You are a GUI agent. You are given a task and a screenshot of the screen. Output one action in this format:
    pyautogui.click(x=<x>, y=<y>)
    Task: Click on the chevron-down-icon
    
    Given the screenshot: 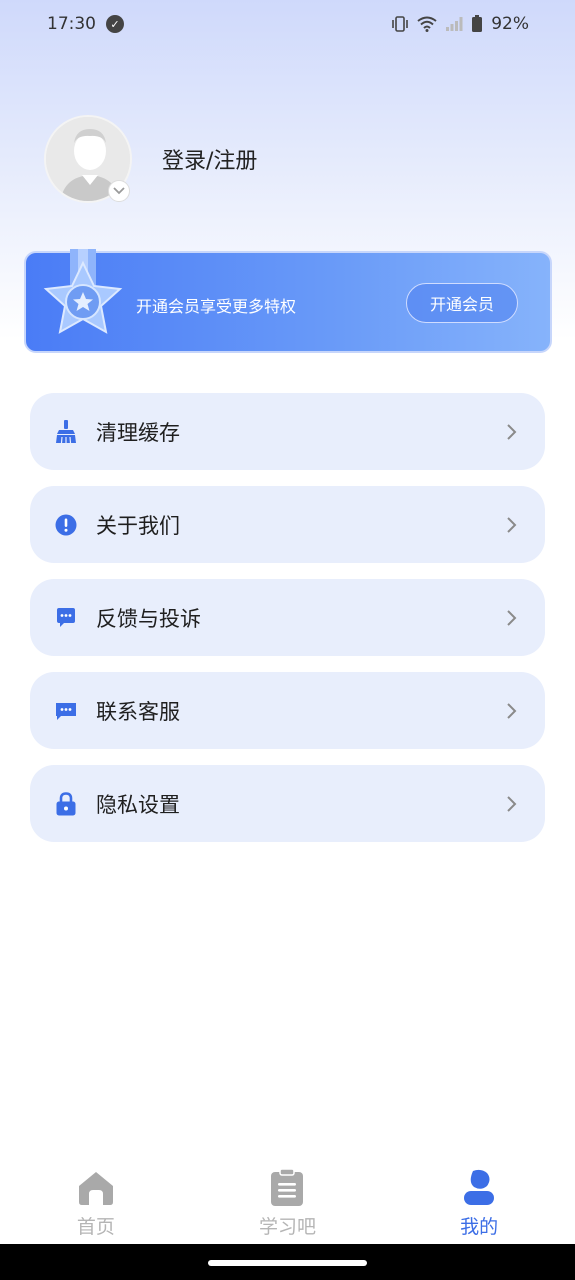 What is the action you would take?
    pyautogui.click(x=119, y=191)
    